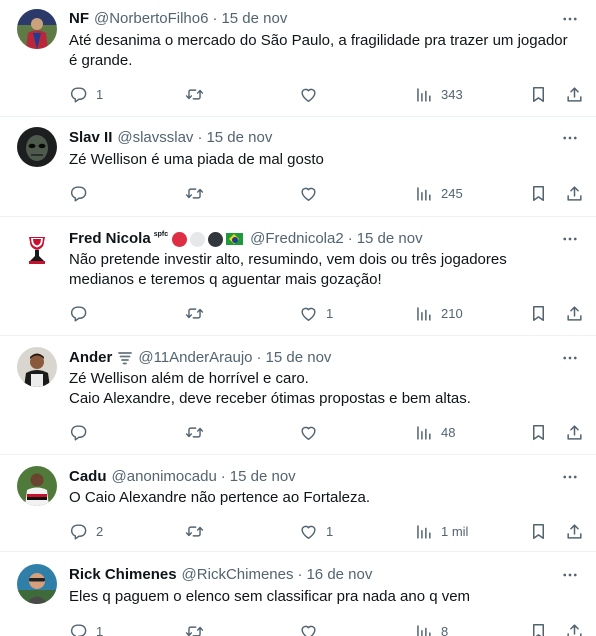  What do you see at coordinates (90, 138) in the screenshot?
I see `author-name: Slav II` at bounding box center [90, 138].